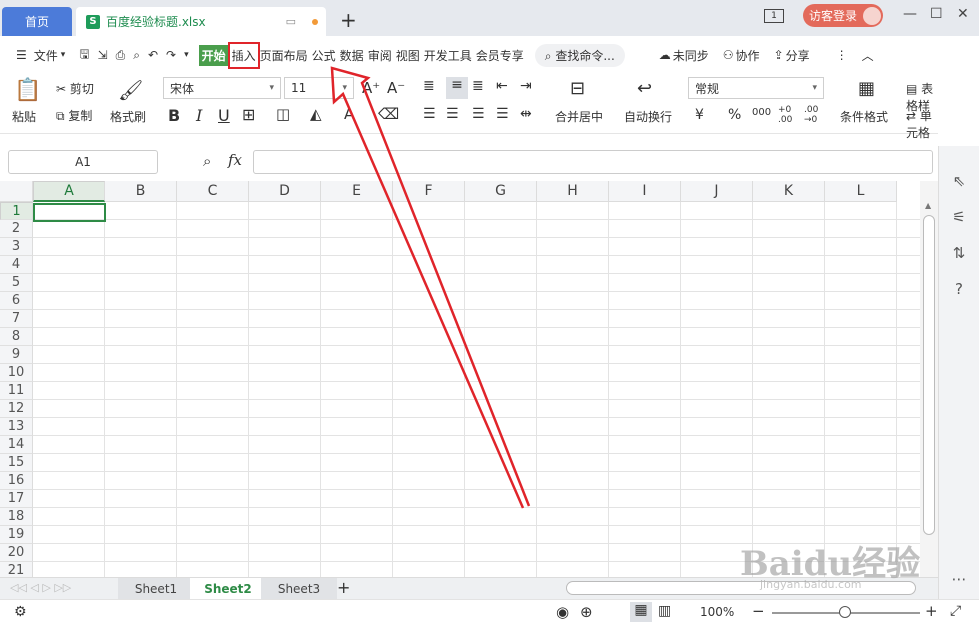 This screenshot has height=625, width=979. I want to click on export-icon: ⇲, so click(103, 55).